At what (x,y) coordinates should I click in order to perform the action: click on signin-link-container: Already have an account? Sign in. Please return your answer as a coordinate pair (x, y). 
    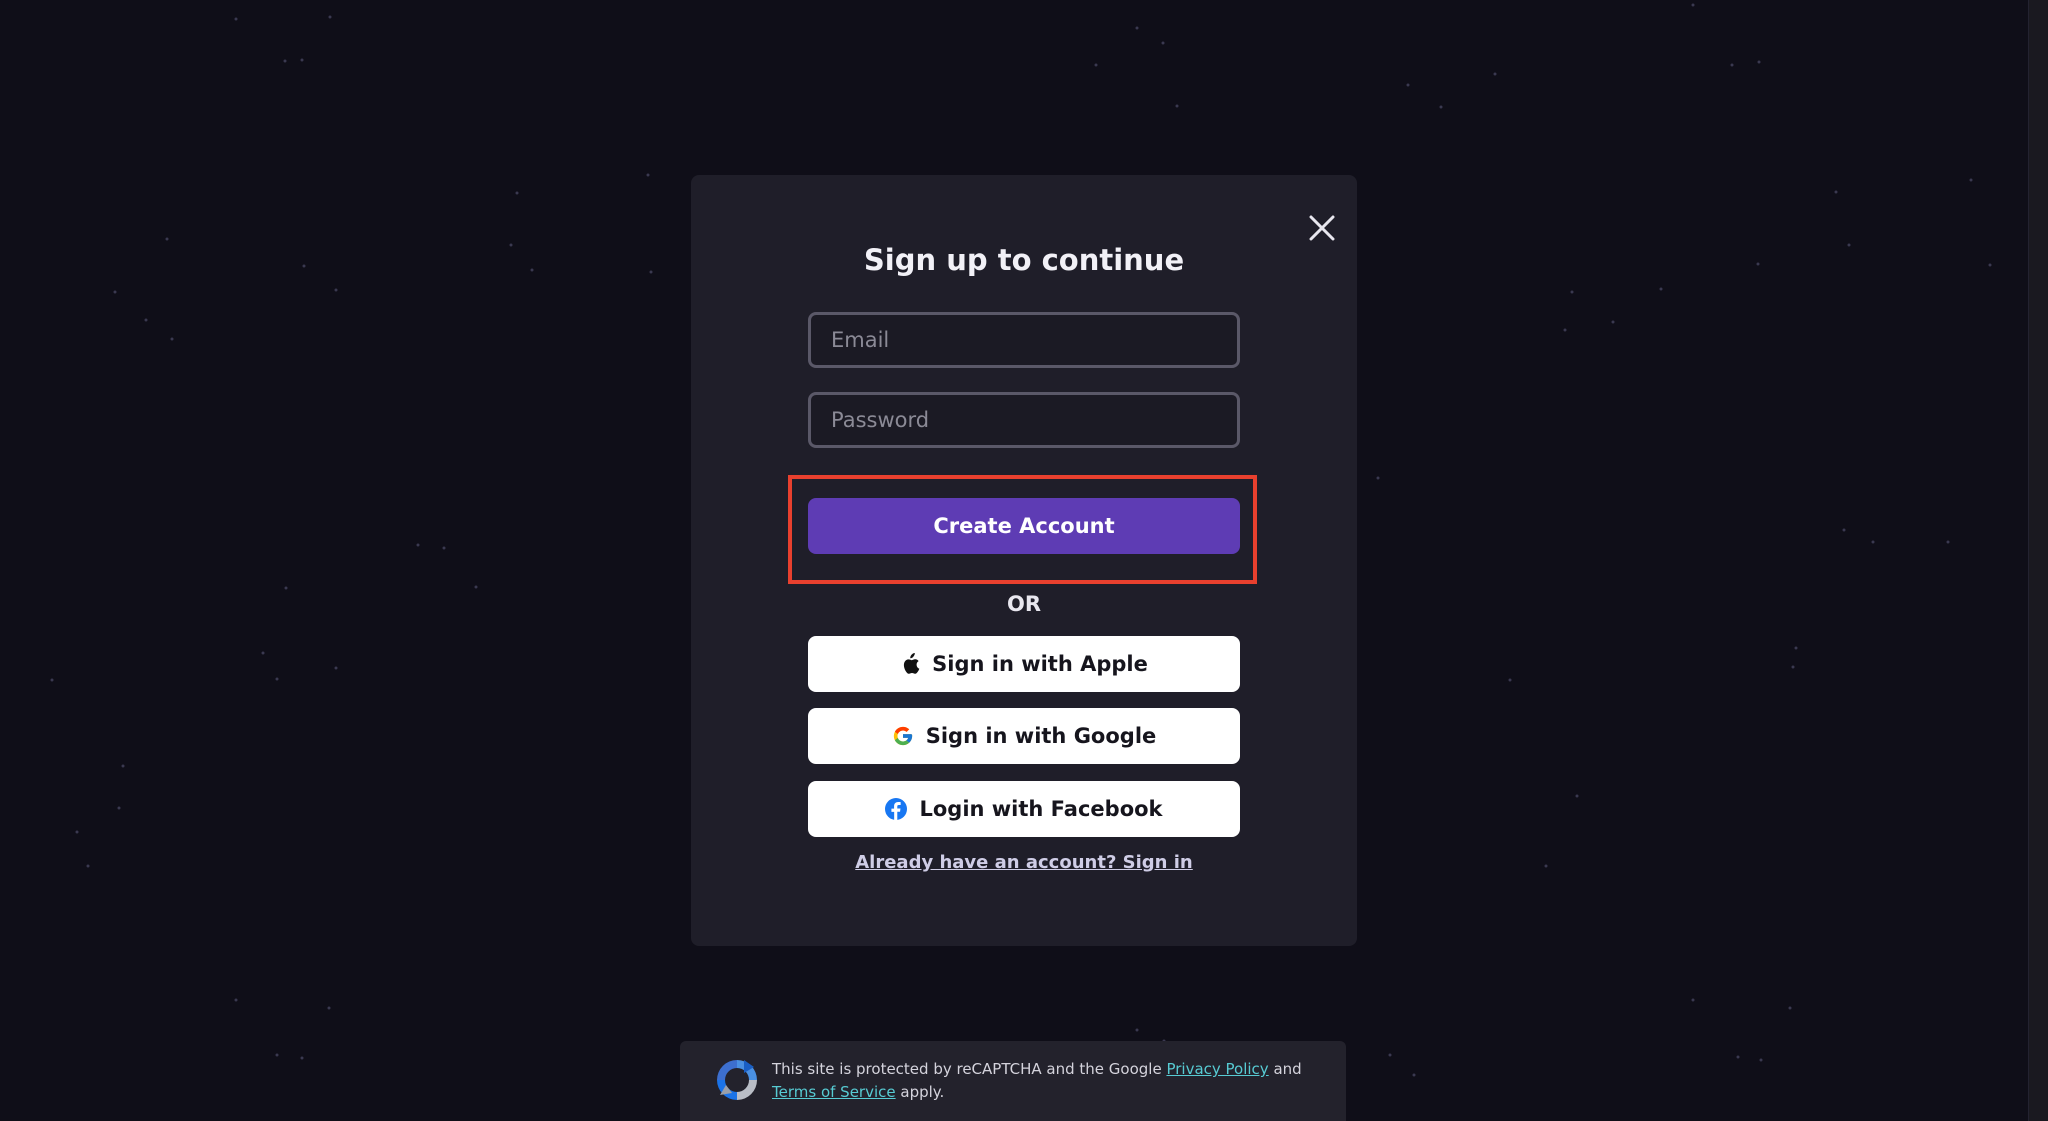
    Looking at the image, I should click on (1024, 862).